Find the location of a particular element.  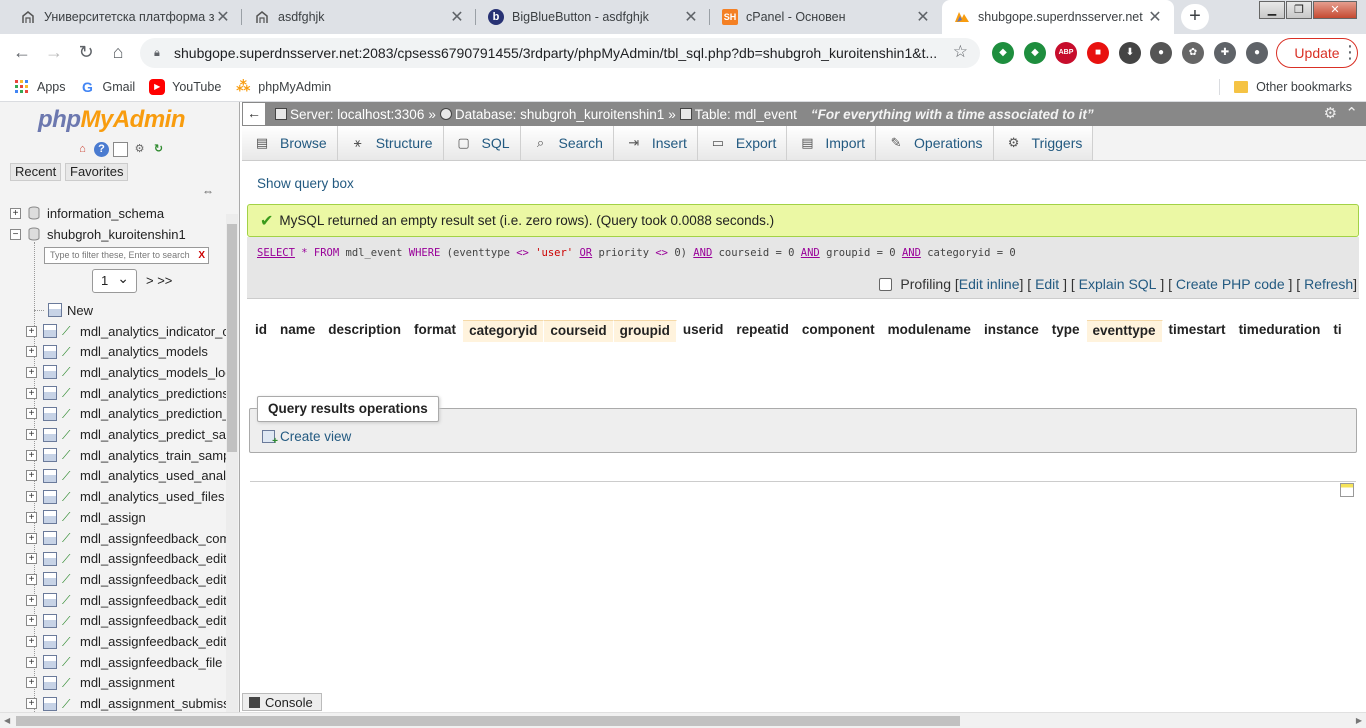

column-header-component: component is located at coordinates (838, 331).